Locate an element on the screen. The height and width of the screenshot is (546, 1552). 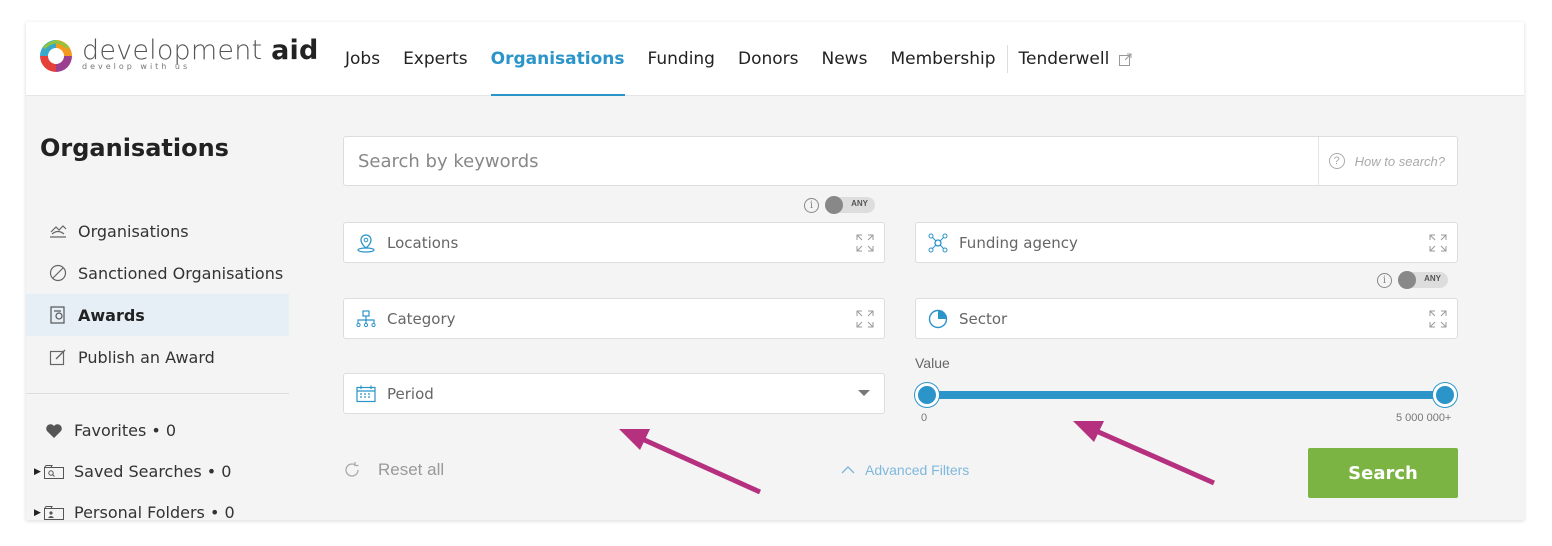
saved-search-icon is located at coordinates (54, 472).